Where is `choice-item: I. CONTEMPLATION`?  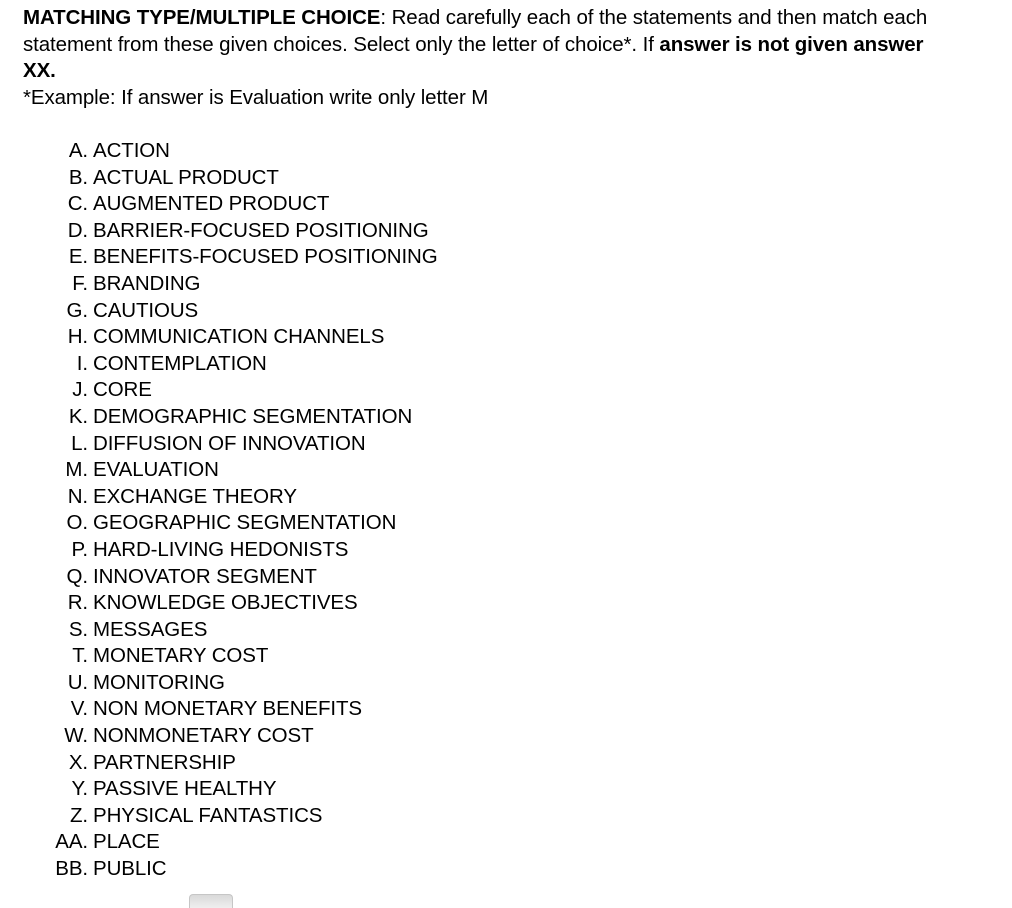
choice-item: I. CONTEMPLATION is located at coordinates (506, 364).